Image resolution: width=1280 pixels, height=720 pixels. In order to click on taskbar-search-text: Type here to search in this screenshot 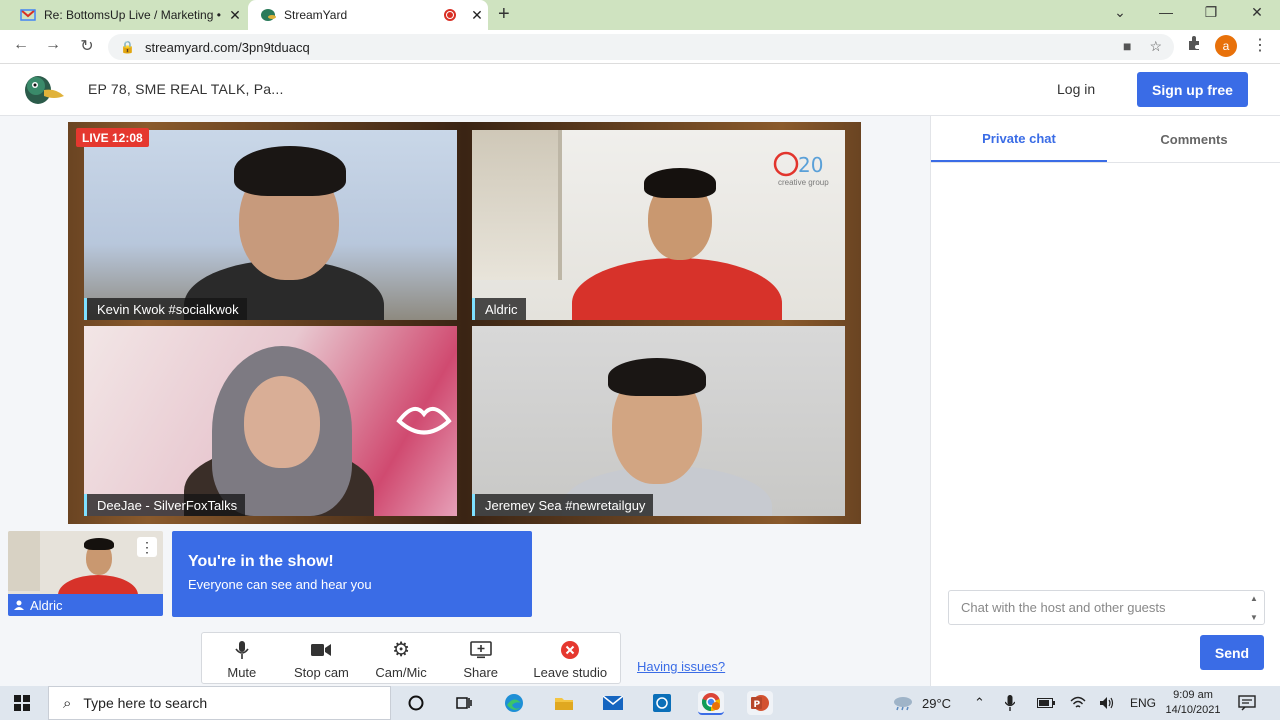, I will do `click(145, 703)`.